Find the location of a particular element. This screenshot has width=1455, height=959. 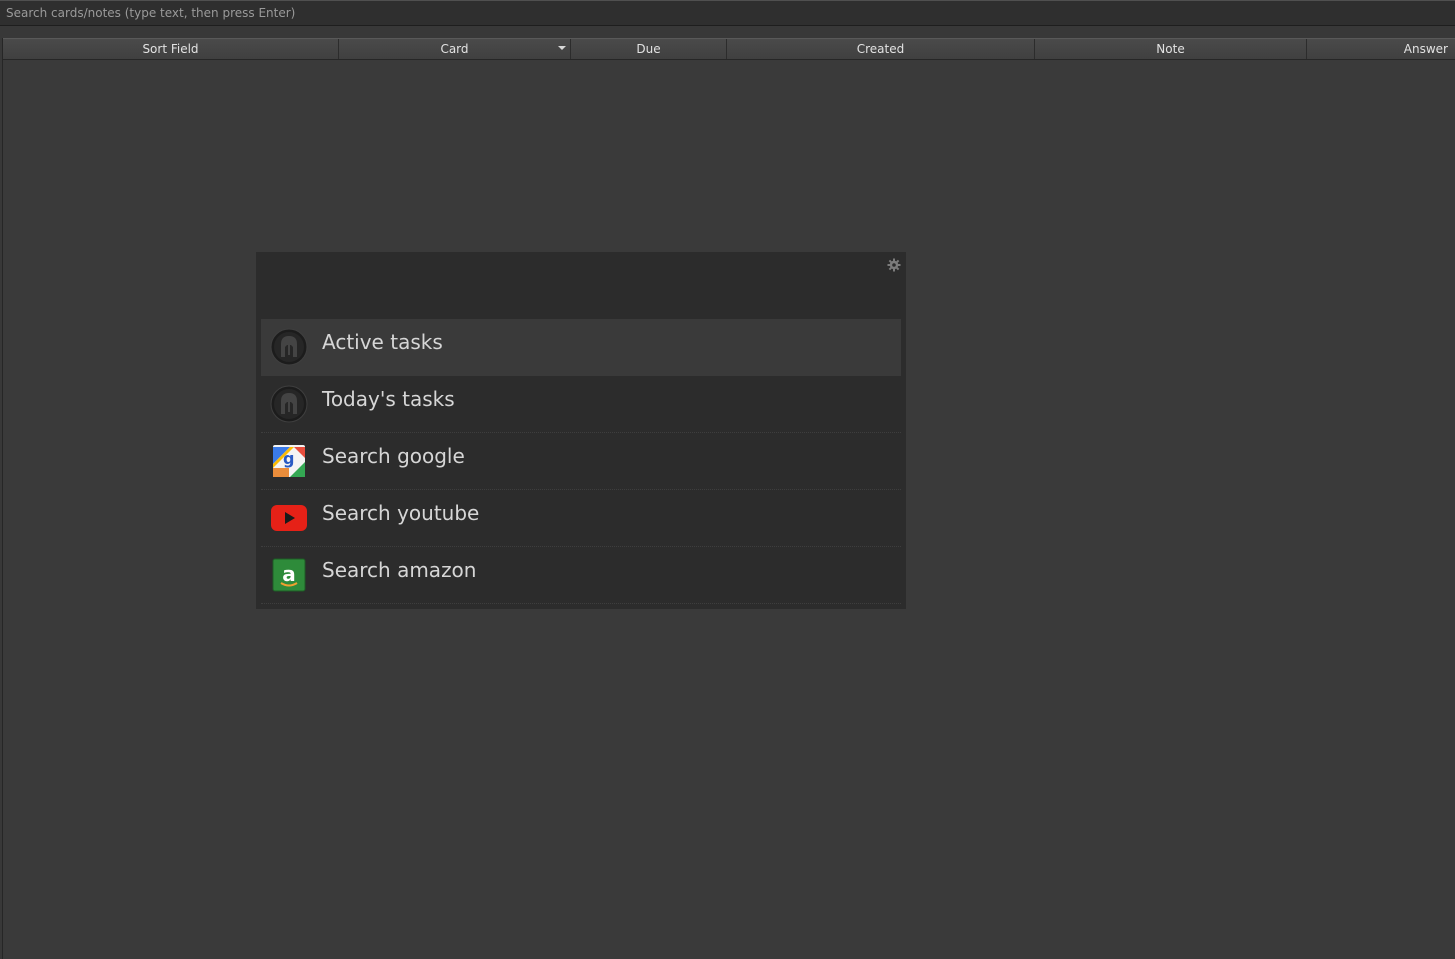

column-header-due: Due is located at coordinates (649, 49).